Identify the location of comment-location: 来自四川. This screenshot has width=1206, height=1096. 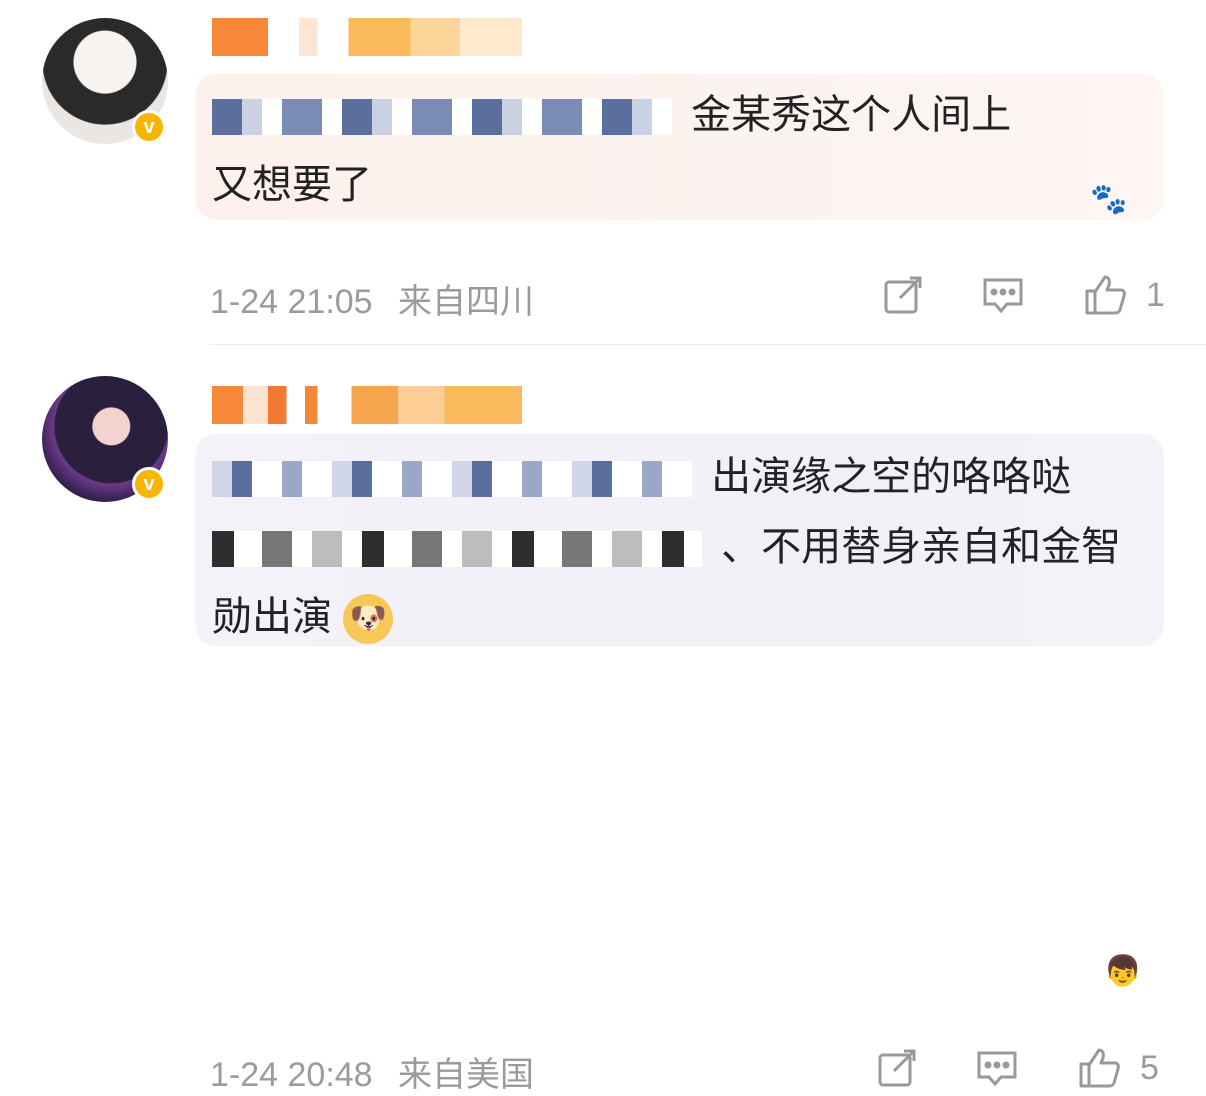
(466, 302).